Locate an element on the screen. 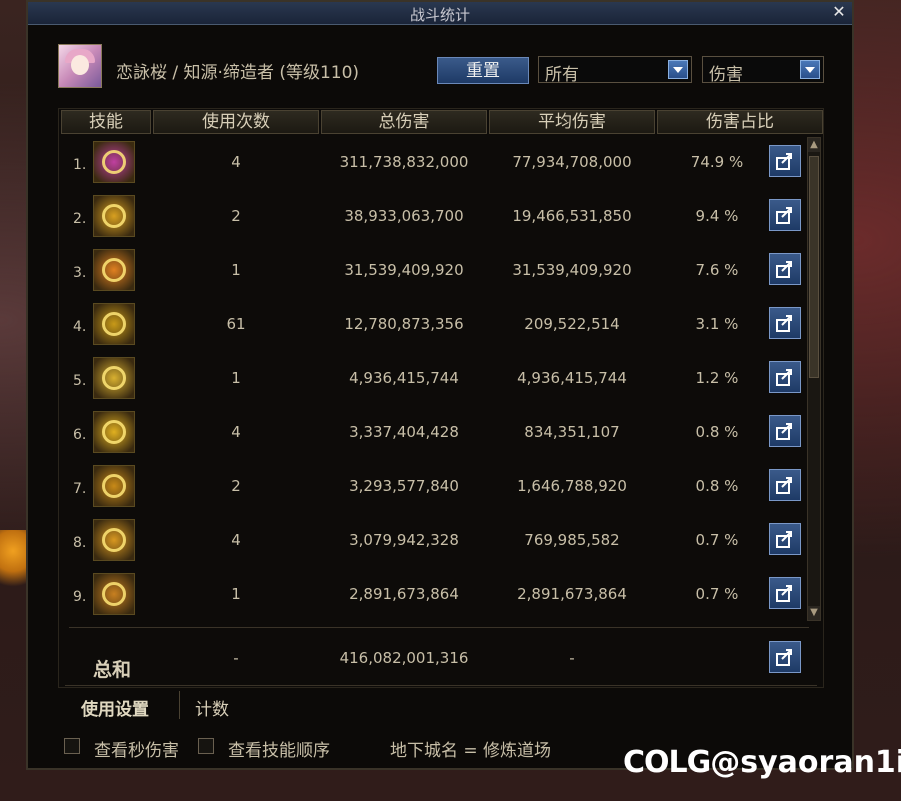  row-uses: 61 is located at coordinates (236, 324).